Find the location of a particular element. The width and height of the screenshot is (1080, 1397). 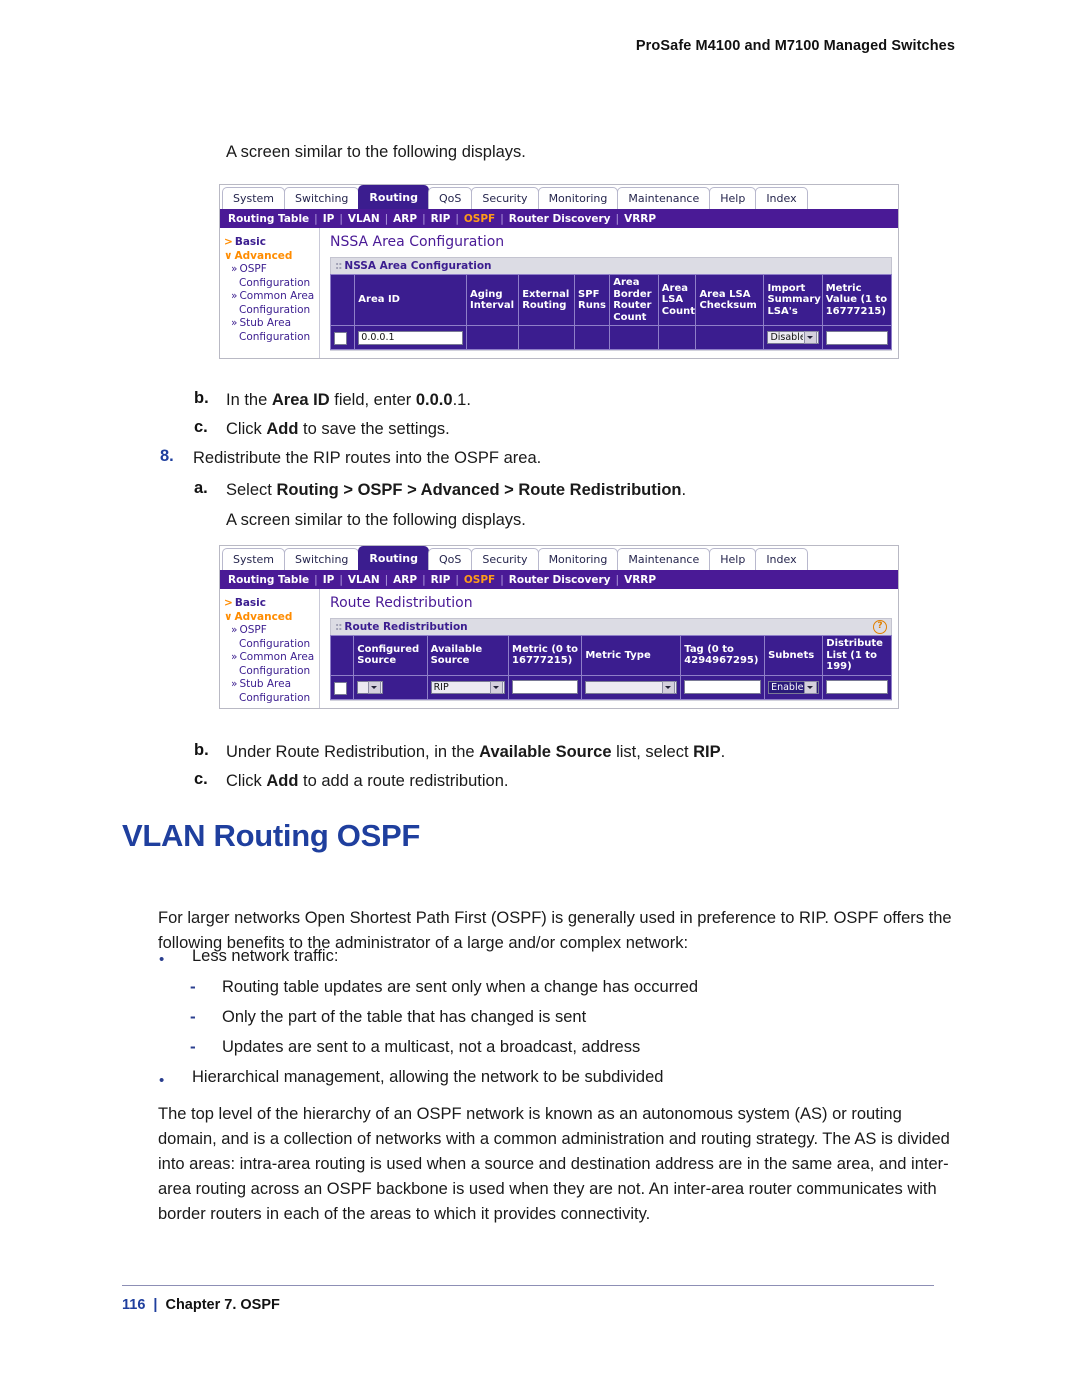

ss1-subnav-vrrp: VRRP is located at coordinates (640, 219).